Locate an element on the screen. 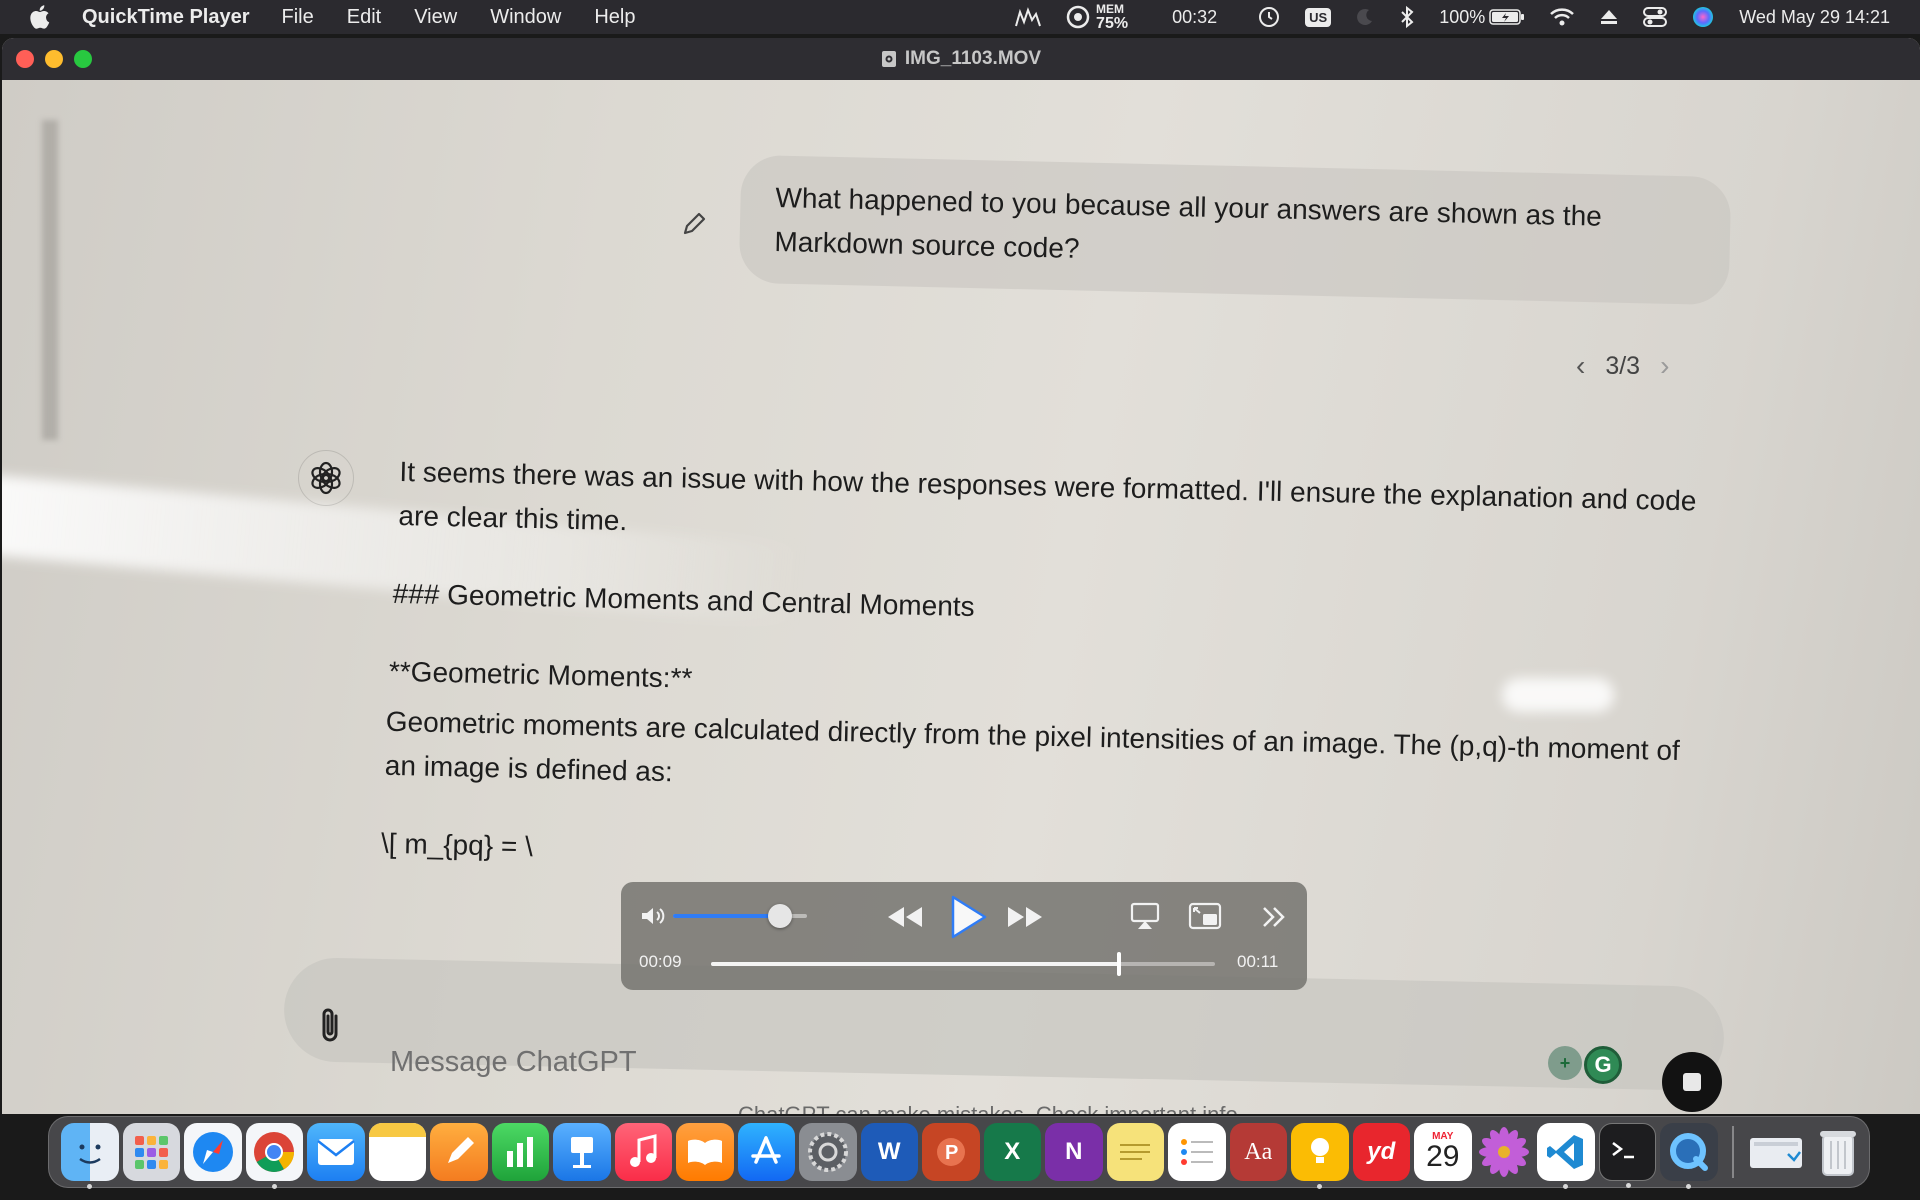 The height and width of the screenshot is (1200, 1920). picture-in-picture-icon is located at coordinates (1205, 916).